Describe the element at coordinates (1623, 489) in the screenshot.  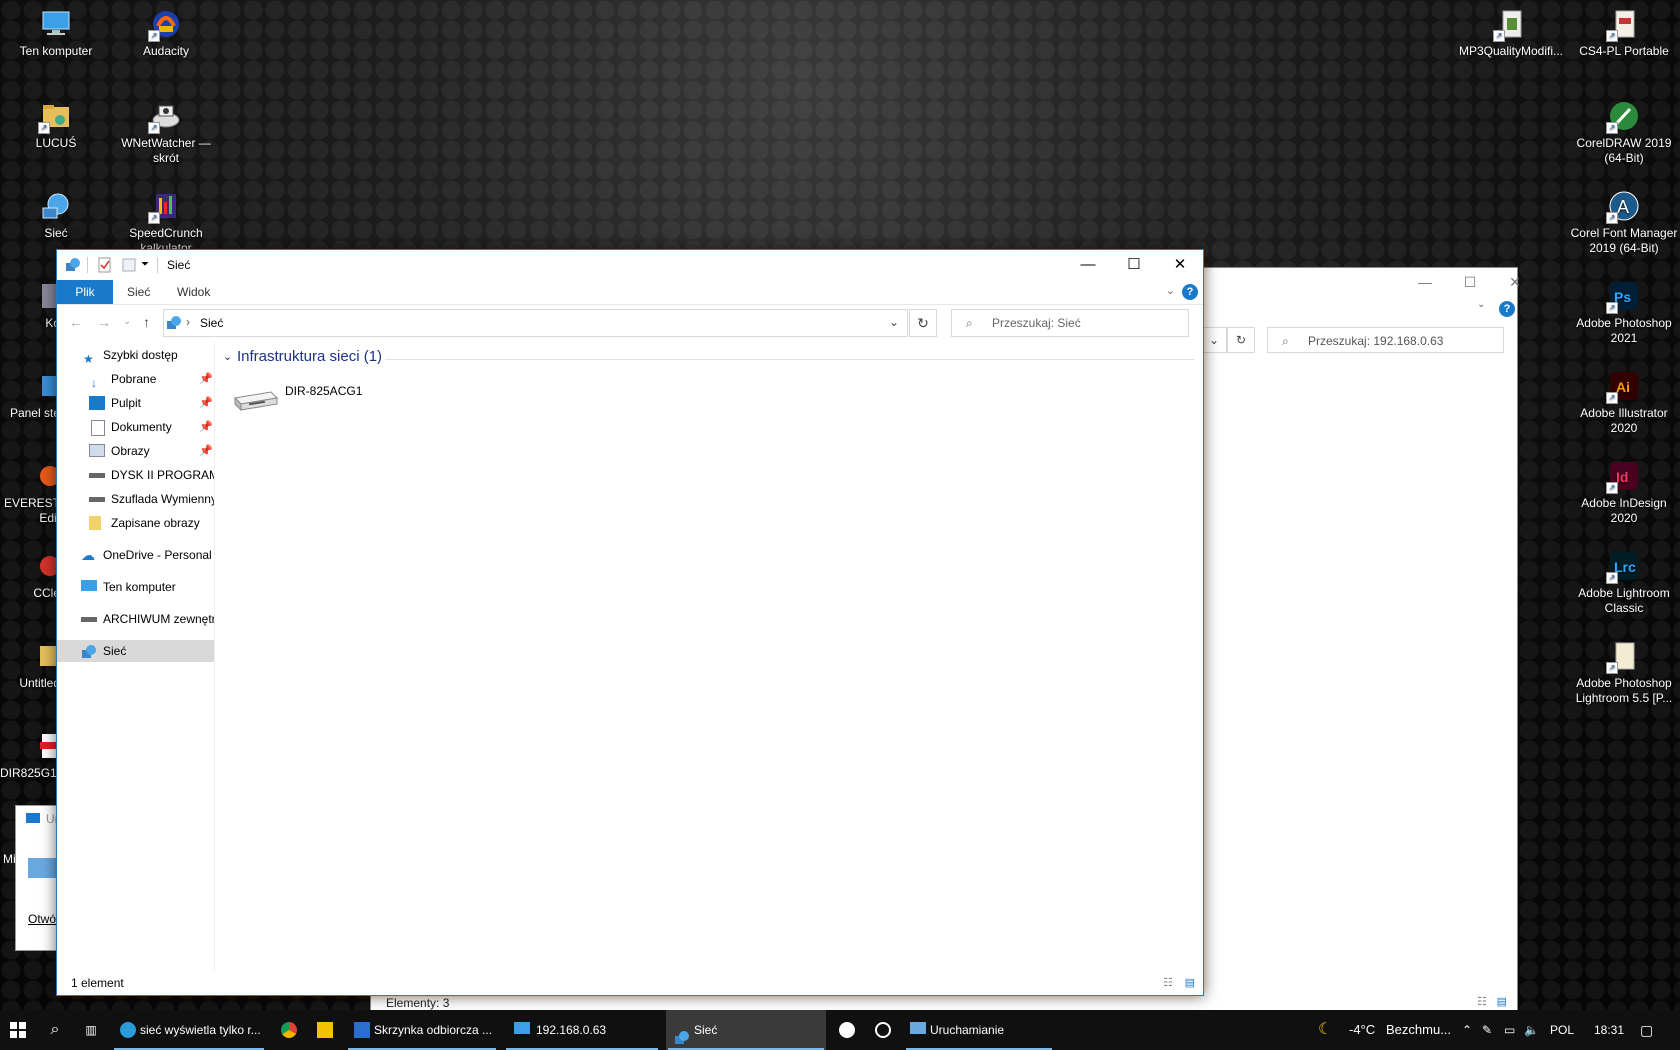
I see `desktop-icon-indesign: Id ↗ Adobe InDesign 2020` at that location.